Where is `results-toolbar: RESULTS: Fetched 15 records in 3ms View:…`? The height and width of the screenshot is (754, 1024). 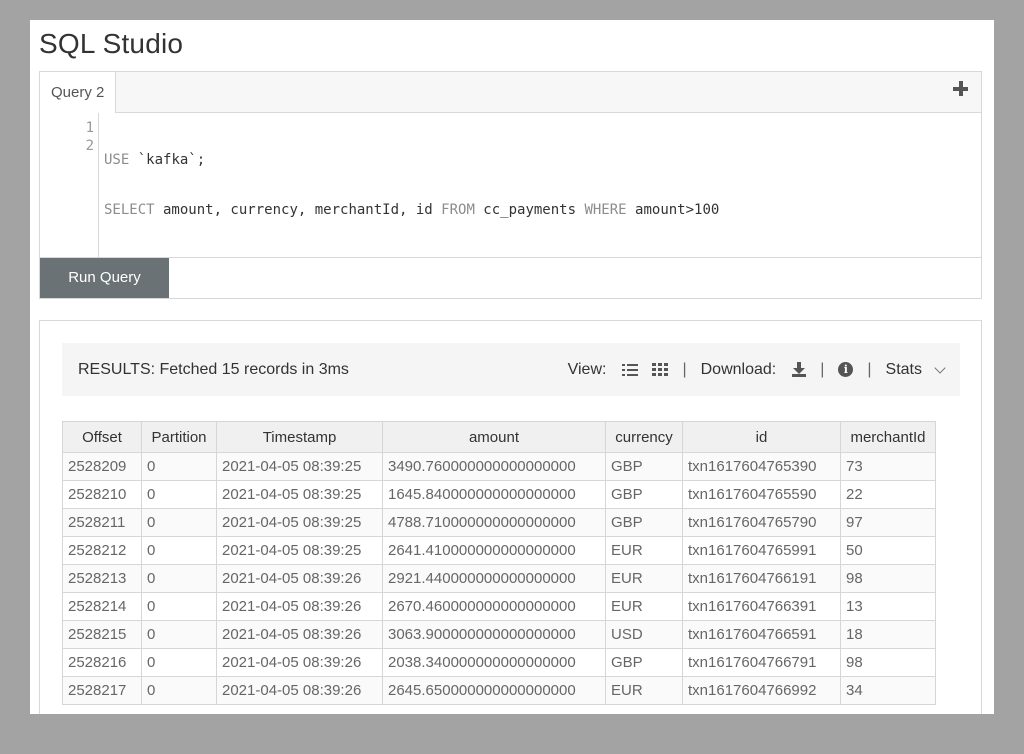
results-toolbar: RESULTS: Fetched 15 records in 3ms View:… is located at coordinates (511, 369).